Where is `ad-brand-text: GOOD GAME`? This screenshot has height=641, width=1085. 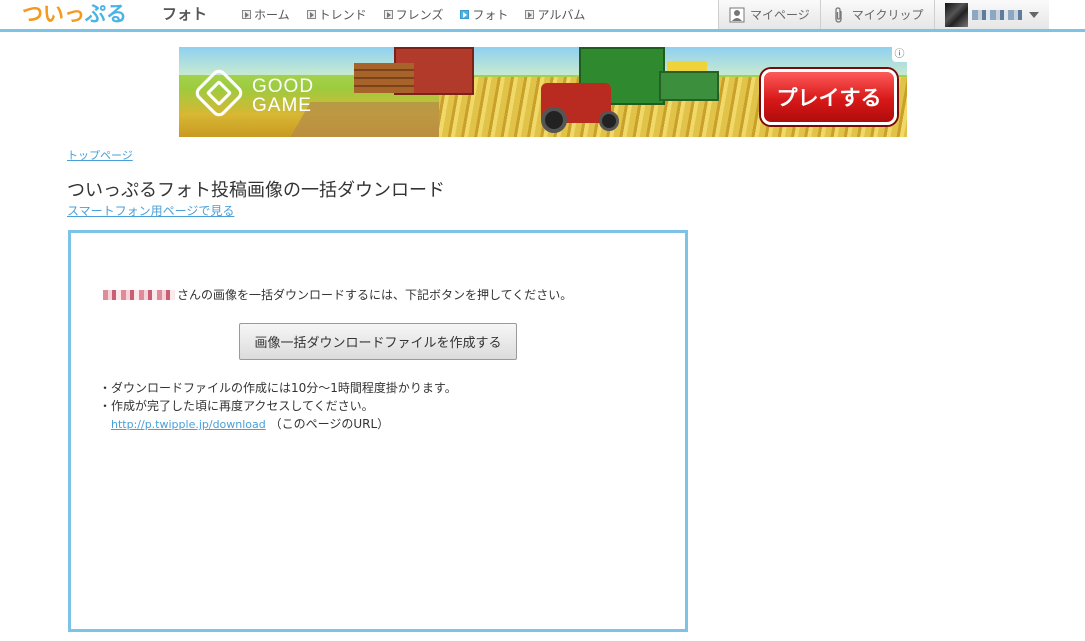
ad-brand-text: GOOD GAME is located at coordinates (283, 96).